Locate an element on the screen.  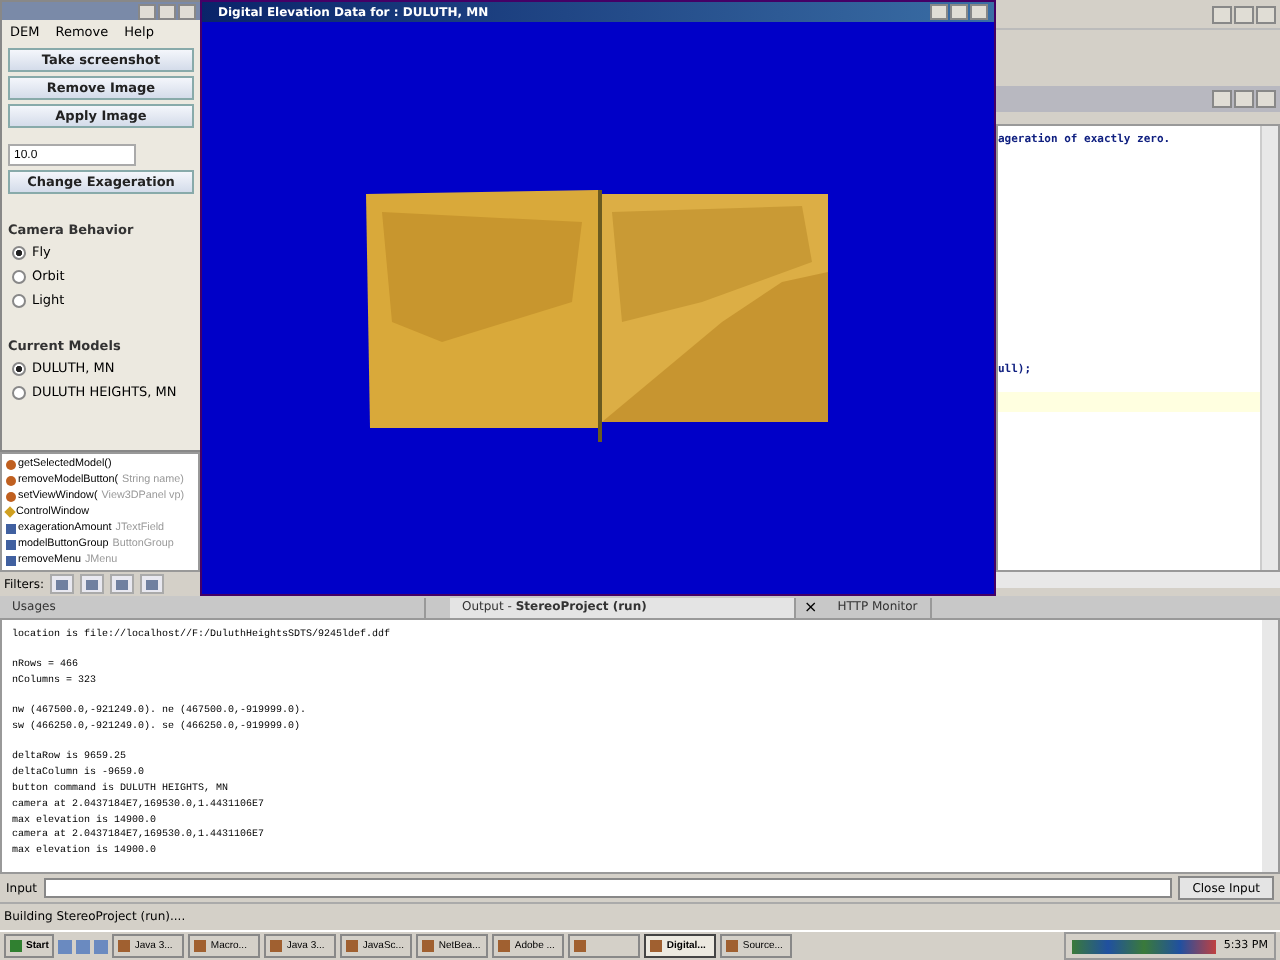
close-icon: × is located at coordinates (811, 607).